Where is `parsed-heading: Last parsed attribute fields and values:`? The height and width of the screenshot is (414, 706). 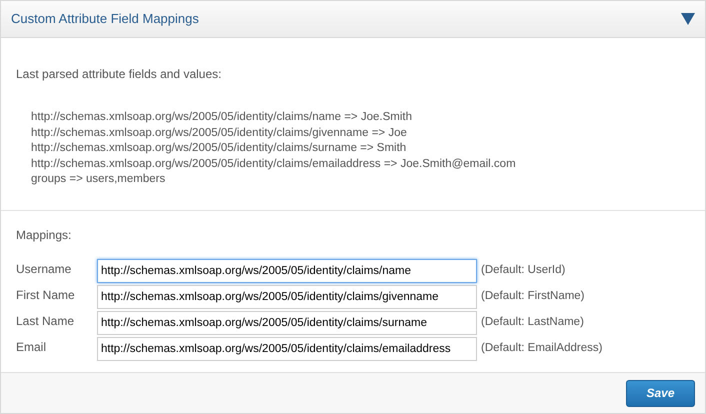
parsed-heading: Last parsed attribute fields and values: is located at coordinates (119, 74).